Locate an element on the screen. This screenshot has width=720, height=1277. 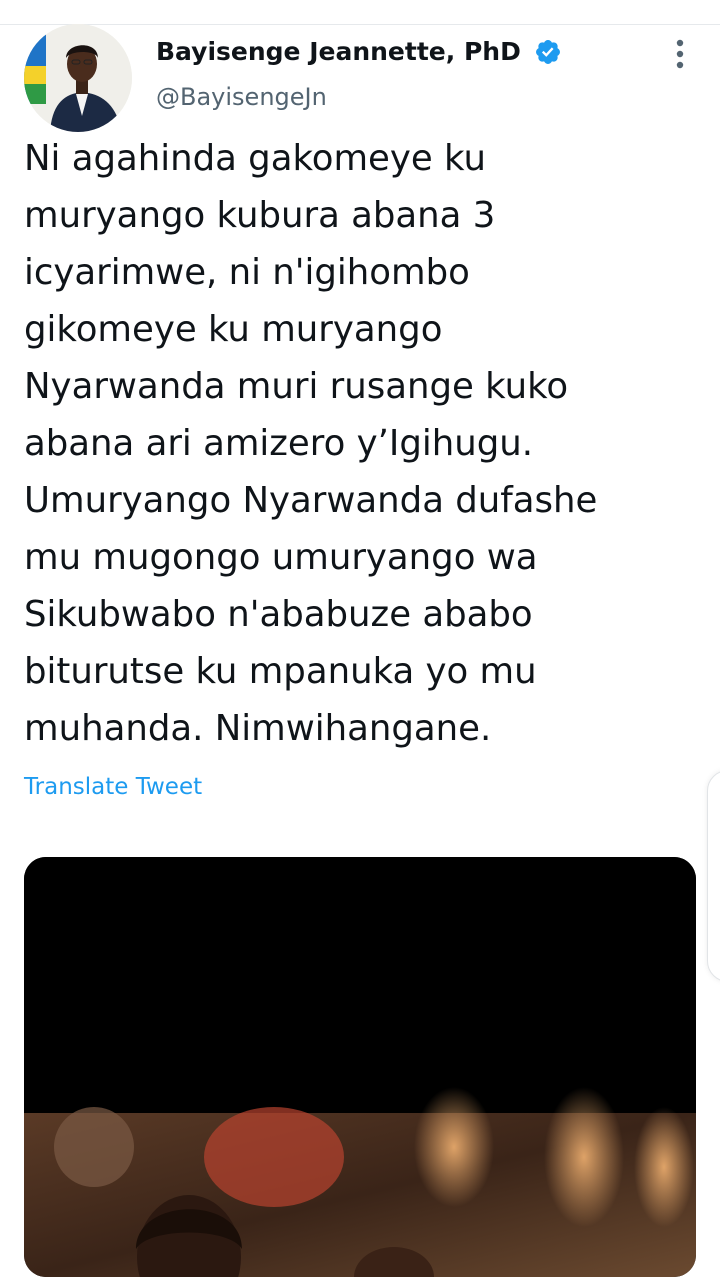
tweet-text-line: muhanda. Nimwihangane. is located at coordinates (258, 728).